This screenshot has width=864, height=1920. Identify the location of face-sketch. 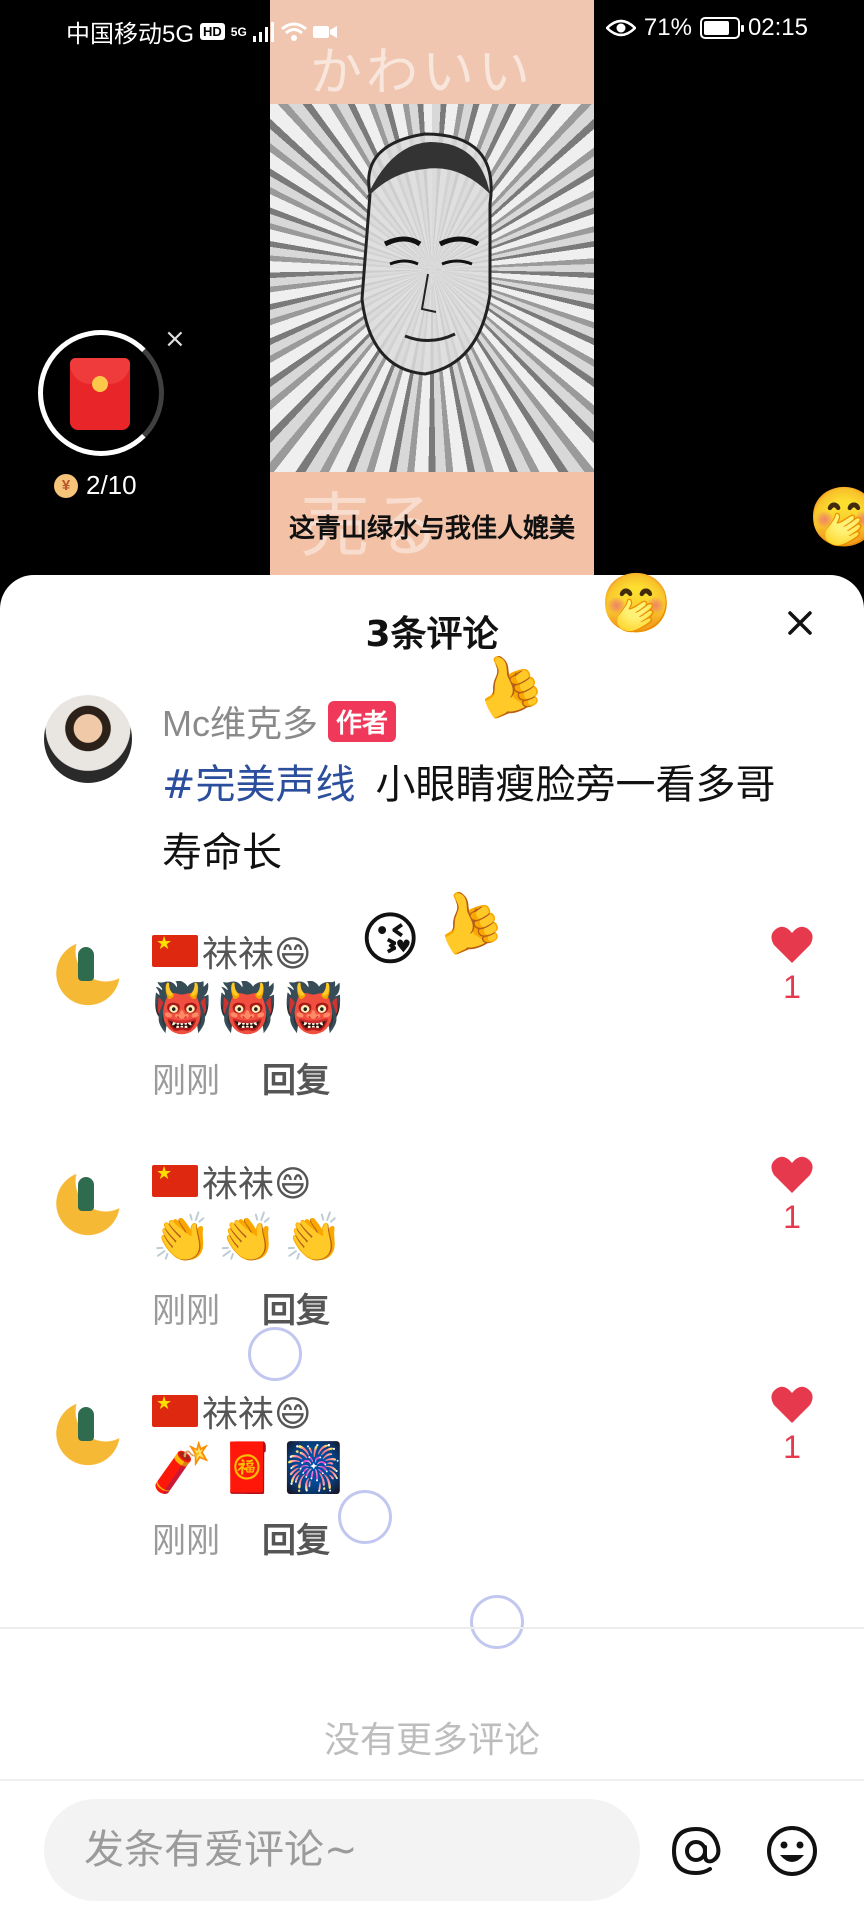
(426, 254).